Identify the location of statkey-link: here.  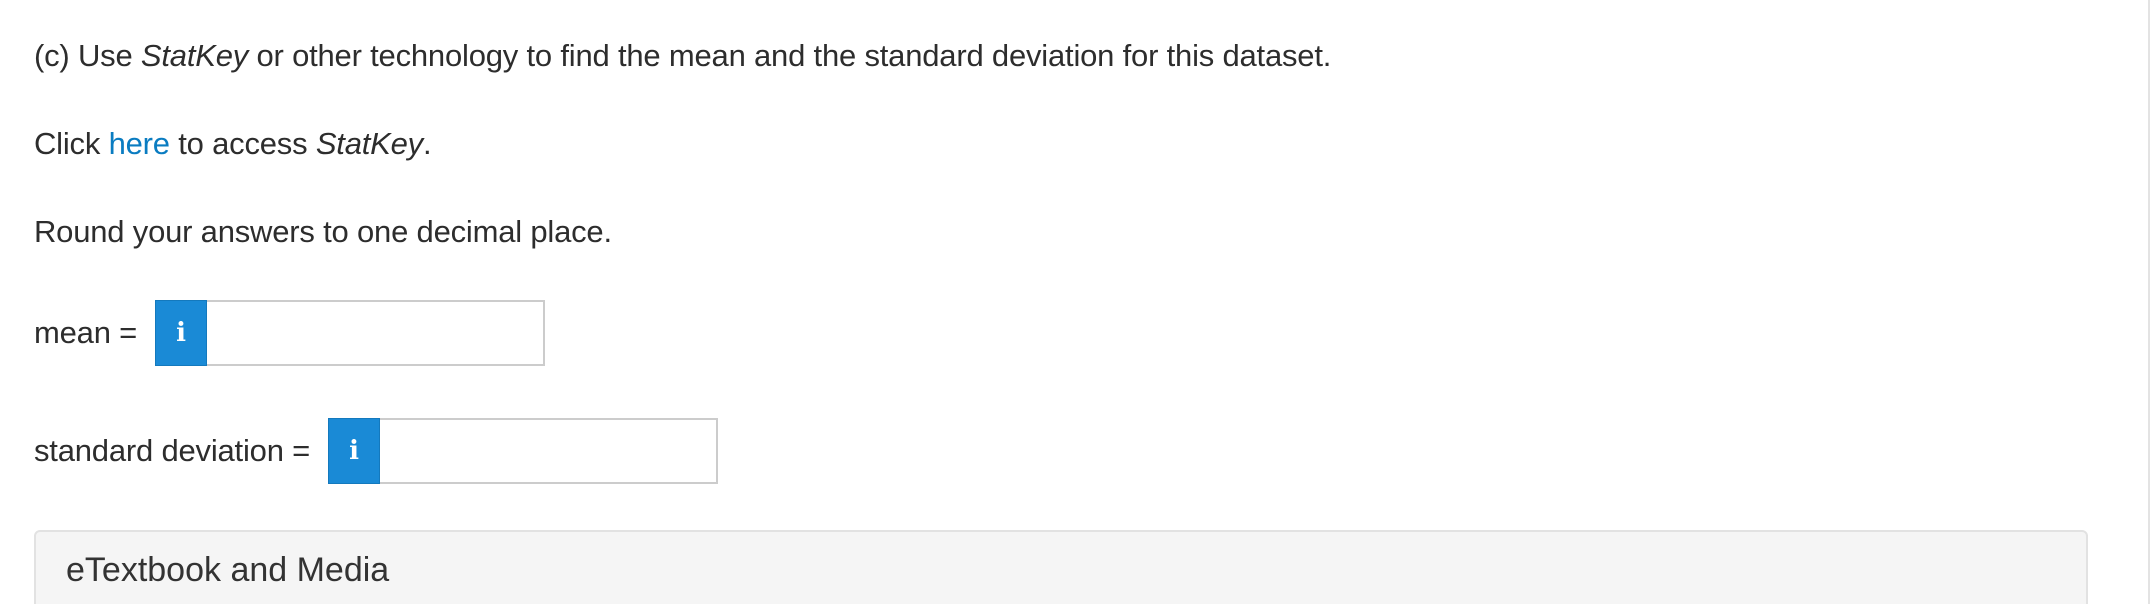
(139, 143).